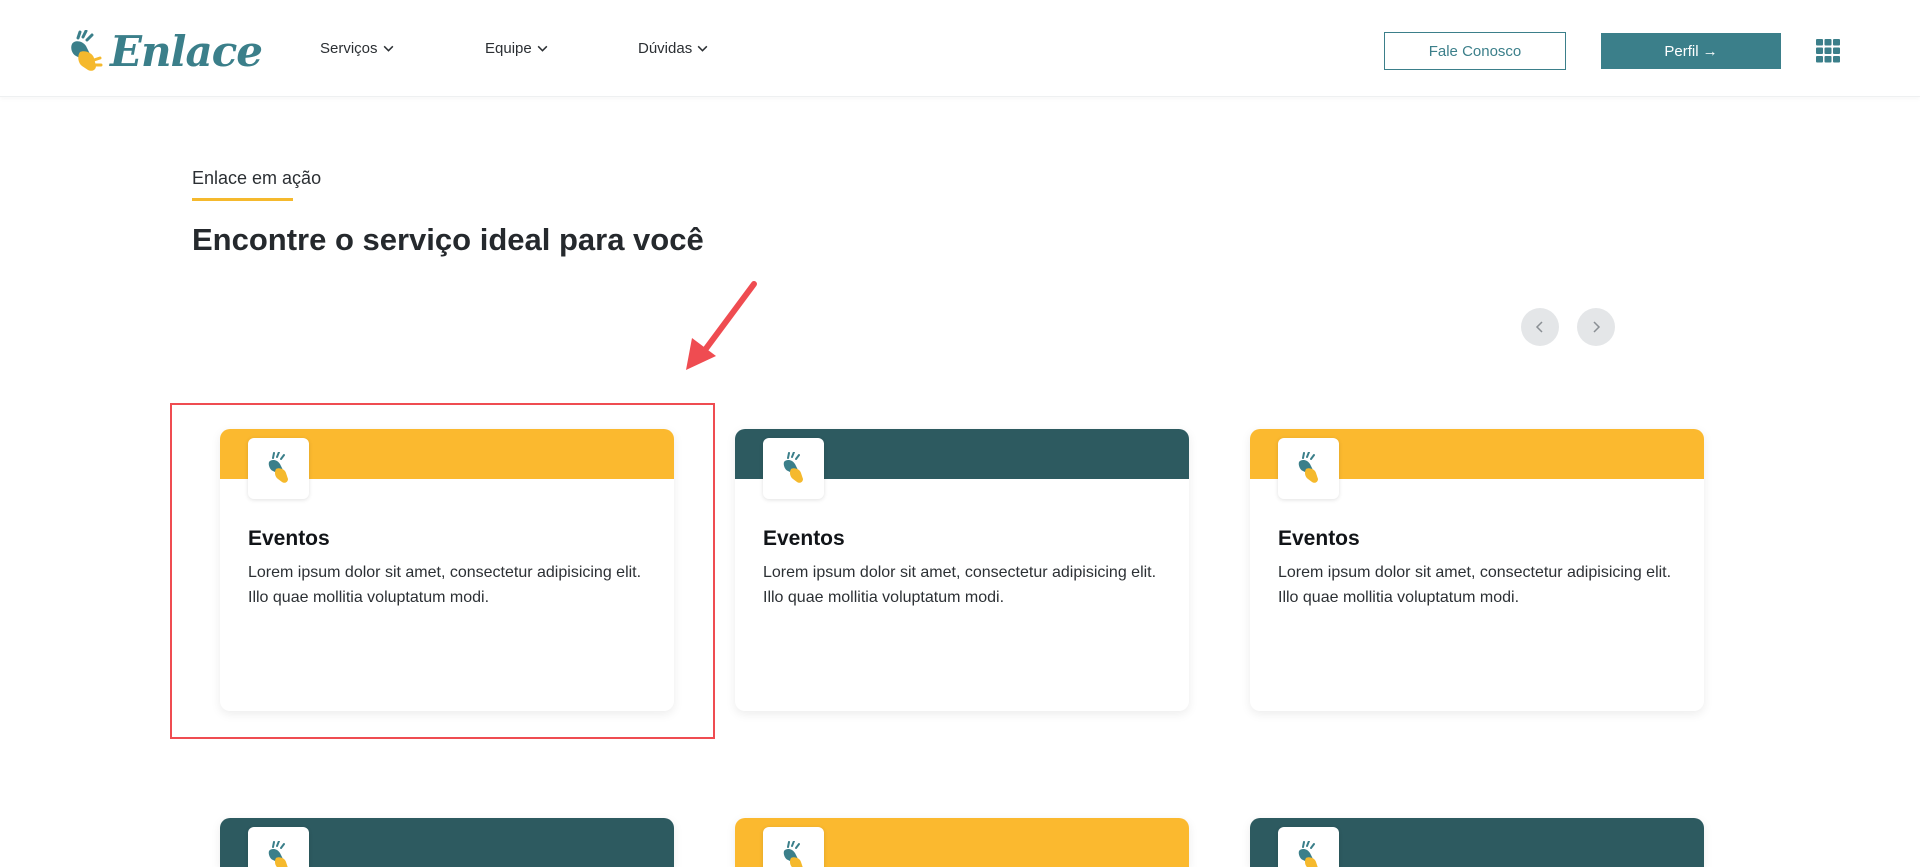 The image size is (1920, 867). I want to click on logo: Enlace, so click(163, 51).